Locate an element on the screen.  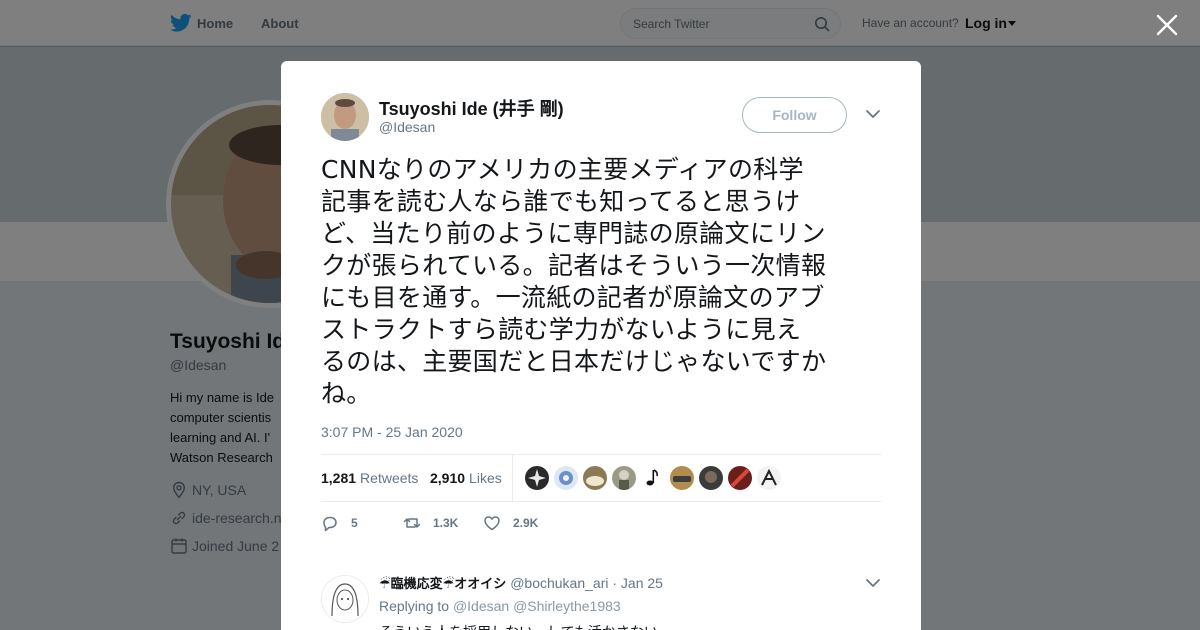
tweet-text-line: クが張られている。記者はそういう一次情報 is located at coordinates (574, 265).